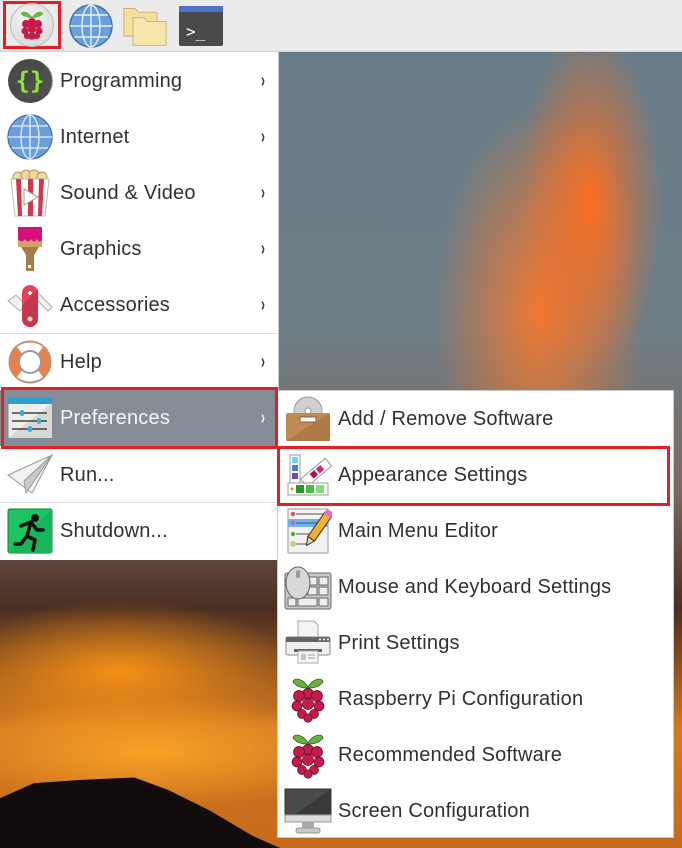 This screenshot has height=848, width=682. What do you see at coordinates (308, 475) in the screenshot?
I see `color-swatches-icon` at bounding box center [308, 475].